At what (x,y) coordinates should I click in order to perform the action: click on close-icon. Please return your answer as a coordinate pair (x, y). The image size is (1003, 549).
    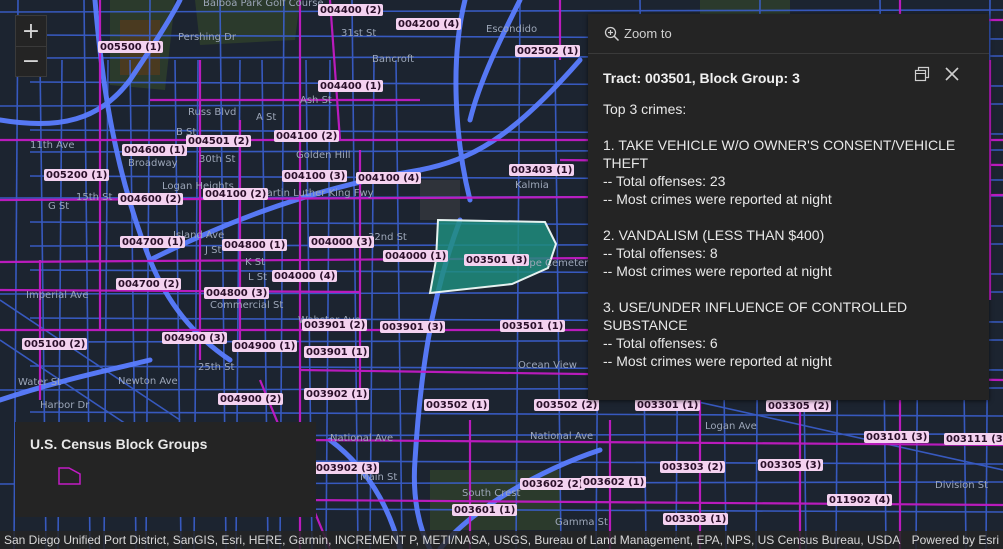
    Looking at the image, I should click on (952, 76).